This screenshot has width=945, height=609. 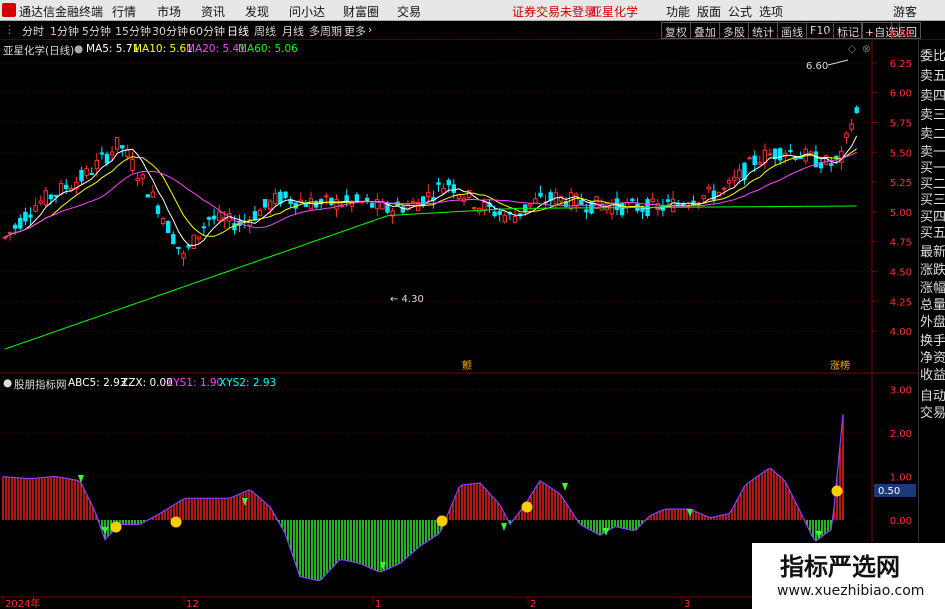 What do you see at coordinates (901, 64) in the screenshot?
I see `price-tick-label: 6.25` at bounding box center [901, 64].